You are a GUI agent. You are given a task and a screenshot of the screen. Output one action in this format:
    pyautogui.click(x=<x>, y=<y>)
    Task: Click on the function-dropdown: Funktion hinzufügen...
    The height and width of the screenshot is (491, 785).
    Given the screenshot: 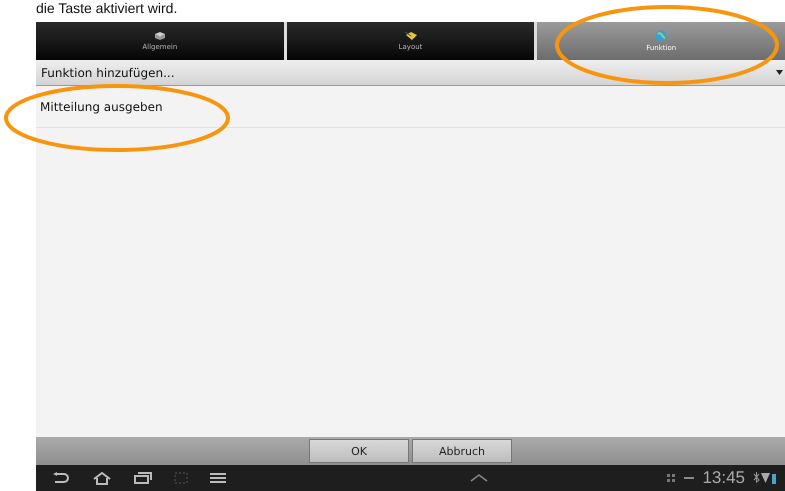 What is the action you would take?
    pyautogui.click(x=410, y=73)
    